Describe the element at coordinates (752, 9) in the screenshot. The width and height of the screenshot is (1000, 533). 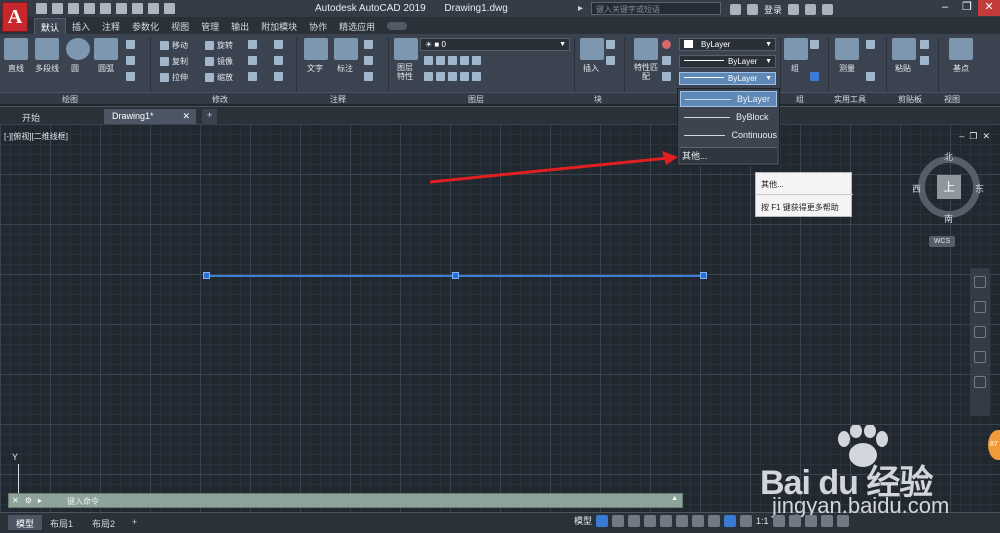
I see `user-icon` at that location.